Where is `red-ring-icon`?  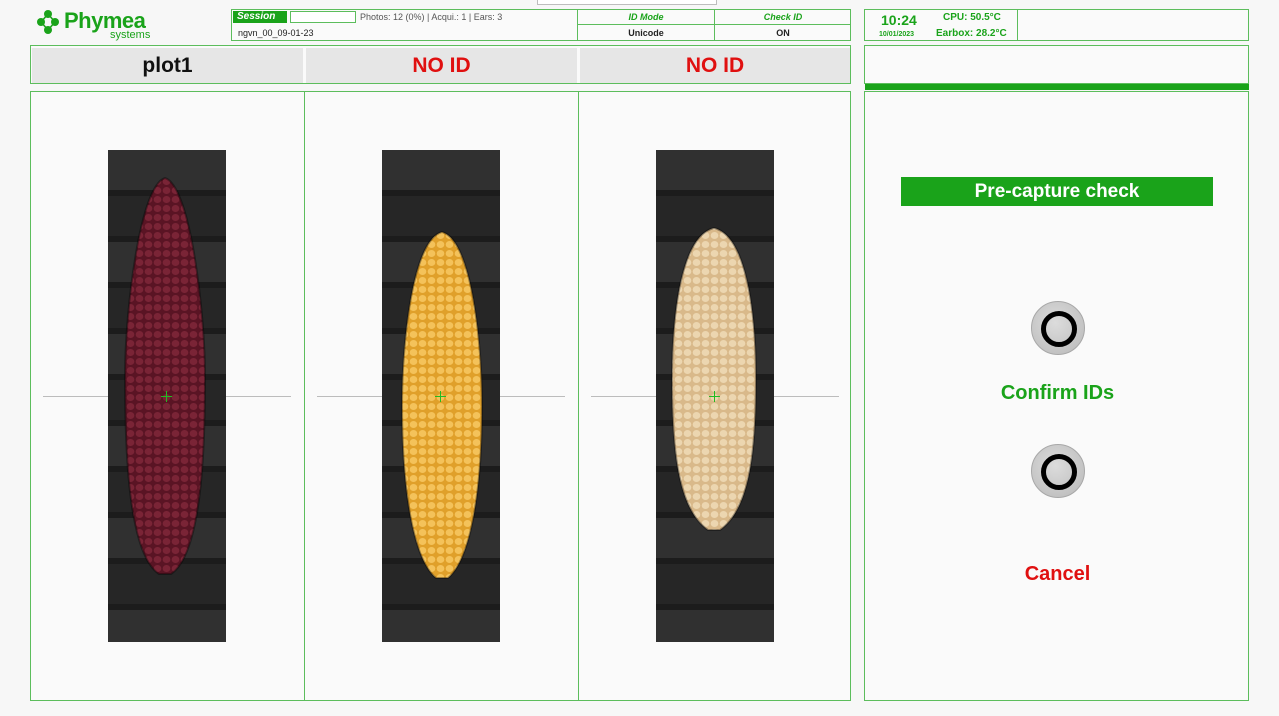
red-ring-icon is located at coordinates (1059, 472).